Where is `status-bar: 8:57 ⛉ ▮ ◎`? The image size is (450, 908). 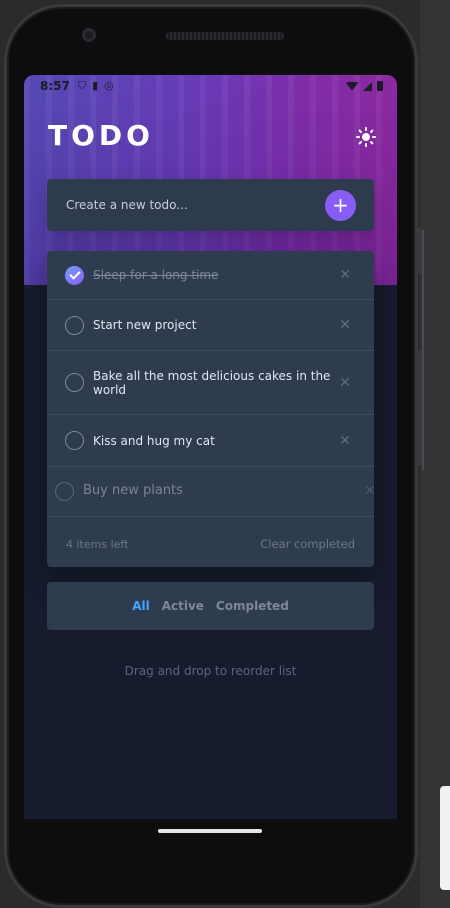 status-bar: 8:57 ⛉ ▮ ◎ is located at coordinates (210, 86).